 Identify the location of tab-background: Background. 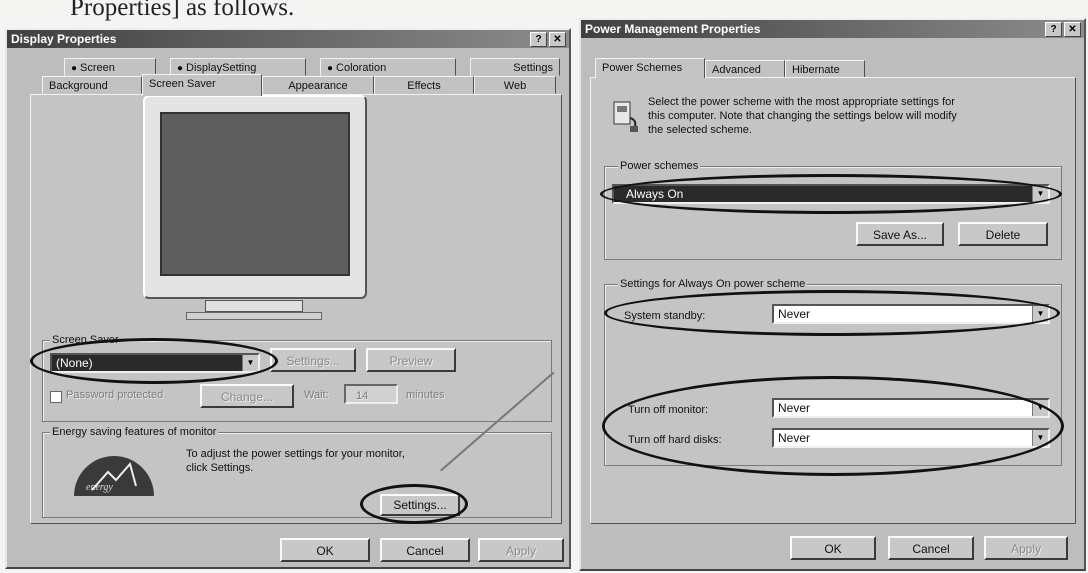
(92, 85).